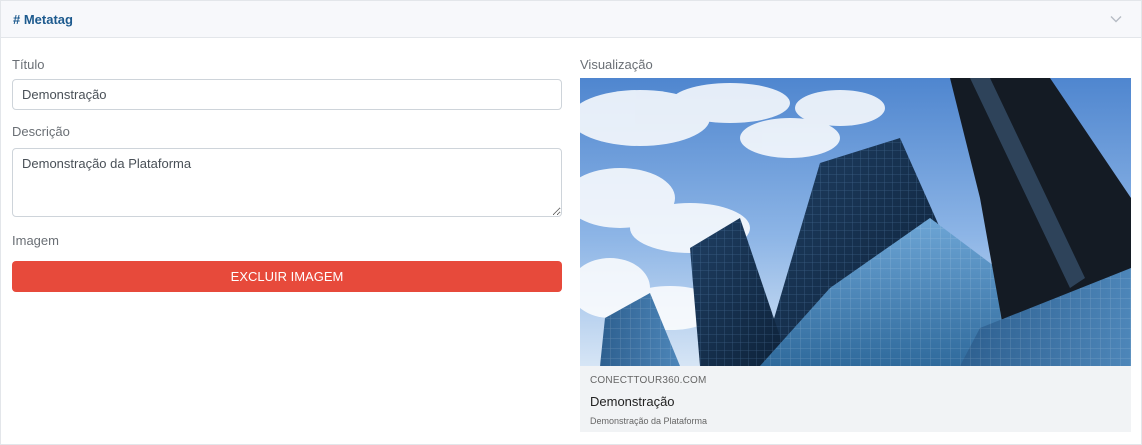 This screenshot has width=1142, height=445. Describe the element at coordinates (287, 276) in the screenshot. I see `delete-image-button: EXCLUIR IMAGEM` at that location.